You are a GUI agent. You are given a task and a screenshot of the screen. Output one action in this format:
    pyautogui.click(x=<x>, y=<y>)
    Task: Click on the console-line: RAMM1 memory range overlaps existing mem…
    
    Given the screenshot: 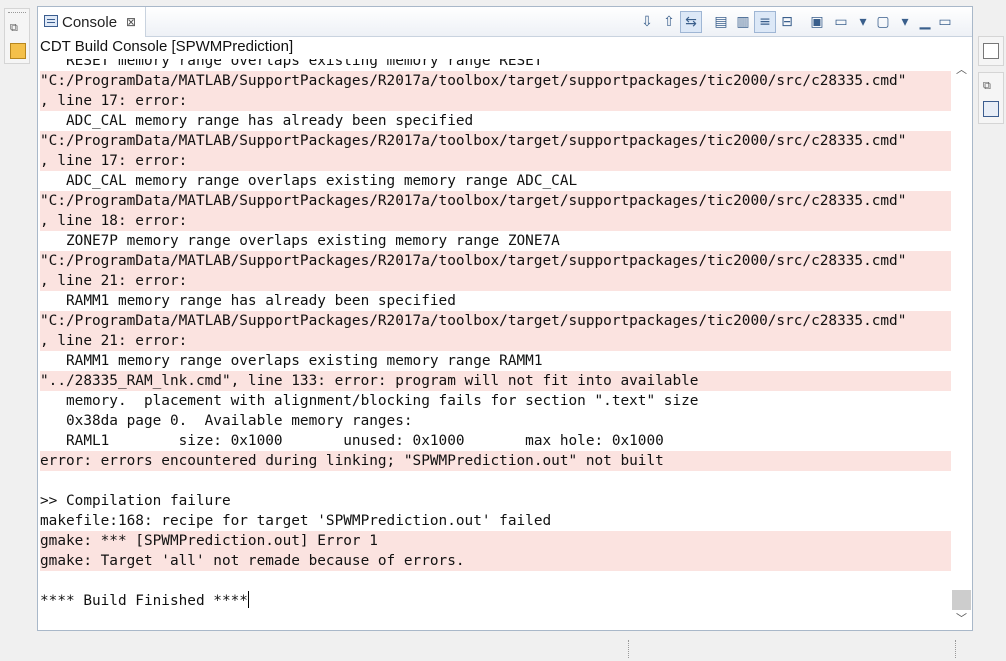 What is the action you would take?
    pyautogui.click(x=495, y=361)
    